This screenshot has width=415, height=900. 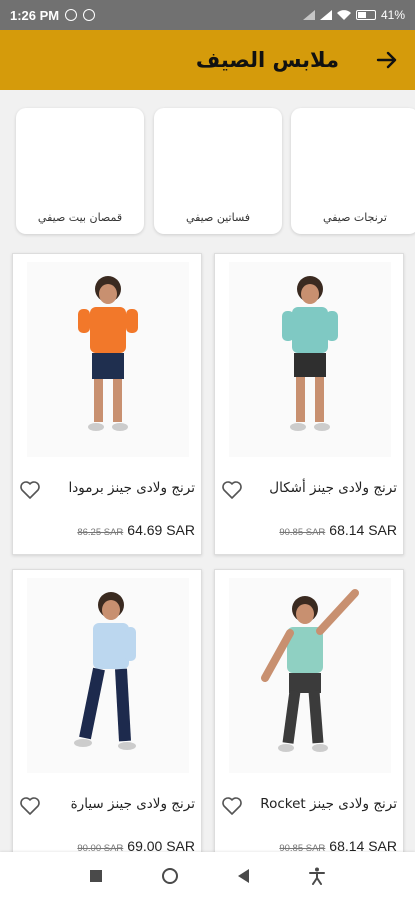 I want to click on category-card: فساتين صيفي, so click(x=218, y=171).